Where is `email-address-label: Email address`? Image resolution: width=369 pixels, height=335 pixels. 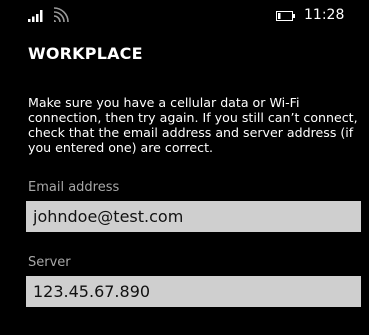
email-address-label: Email address is located at coordinates (74, 187).